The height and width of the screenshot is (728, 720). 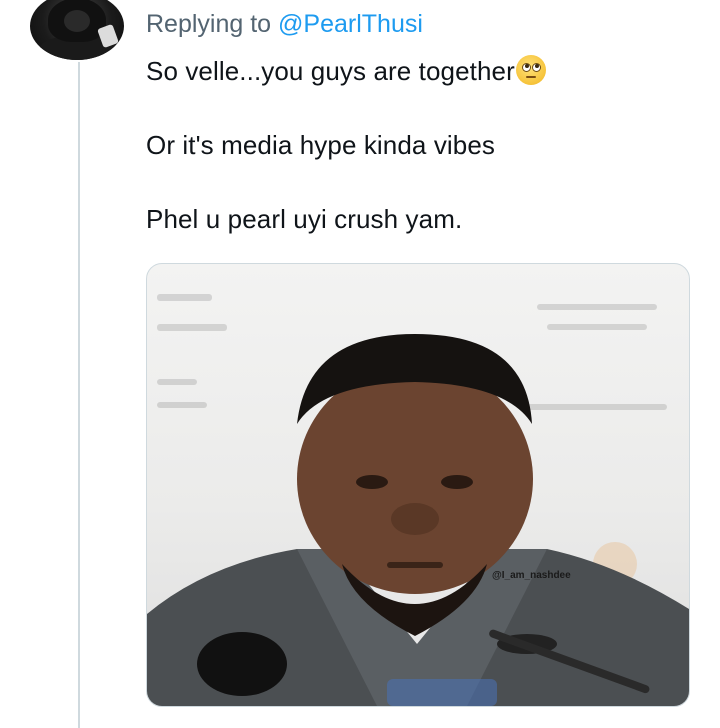 What do you see at coordinates (79, 395) in the screenshot?
I see `thread-line` at bounding box center [79, 395].